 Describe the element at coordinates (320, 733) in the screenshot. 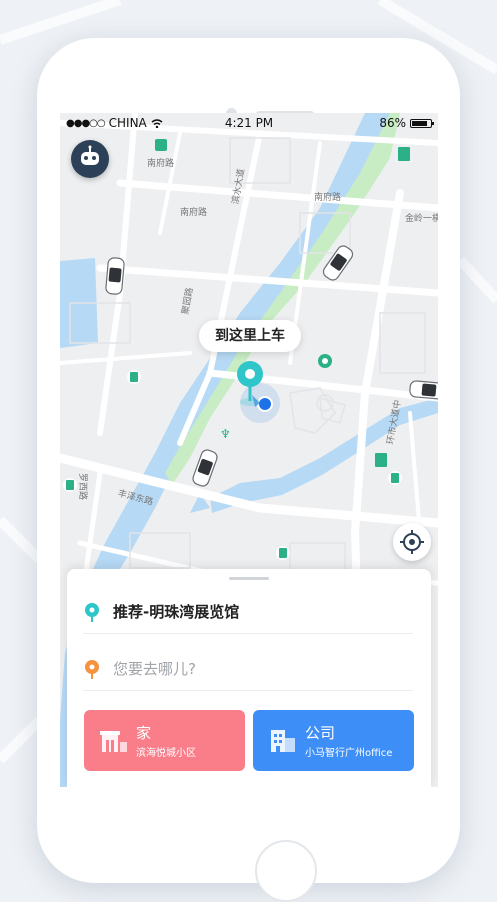

I see `office-title: 公司` at that location.